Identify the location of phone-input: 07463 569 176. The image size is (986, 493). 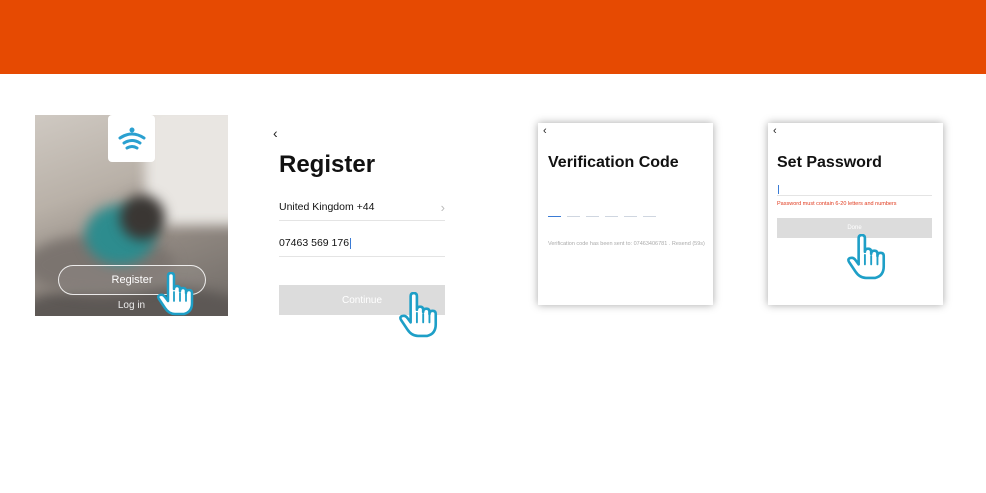
(362, 243).